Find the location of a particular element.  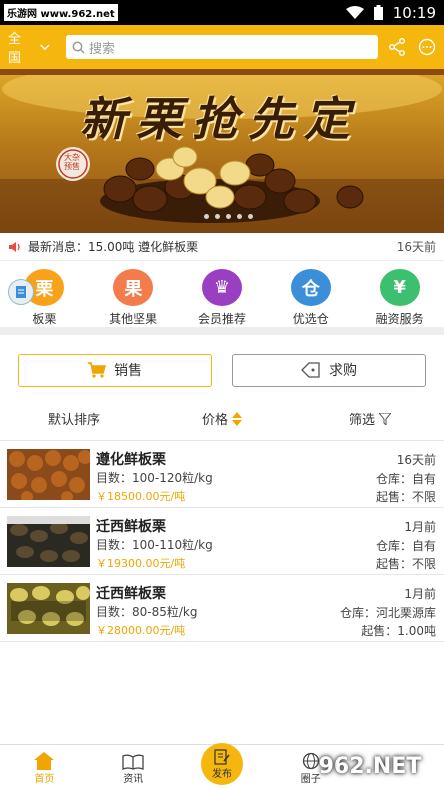

listing-price: ￥19300.00元/吨 is located at coordinates (141, 563).